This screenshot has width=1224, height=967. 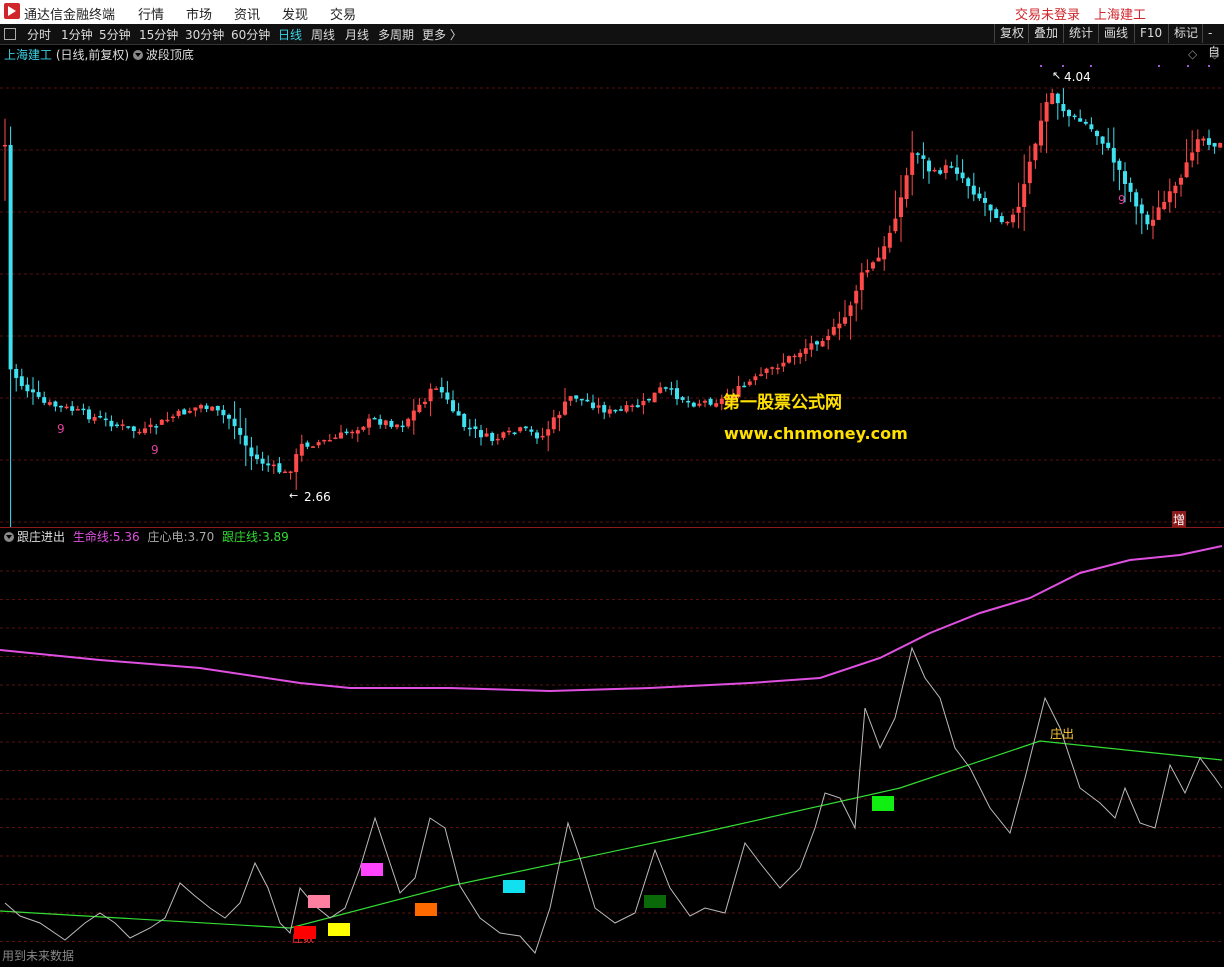 What do you see at coordinates (28, 55) in the screenshot?
I see `kline-stock-label: 上海建工` at bounding box center [28, 55].